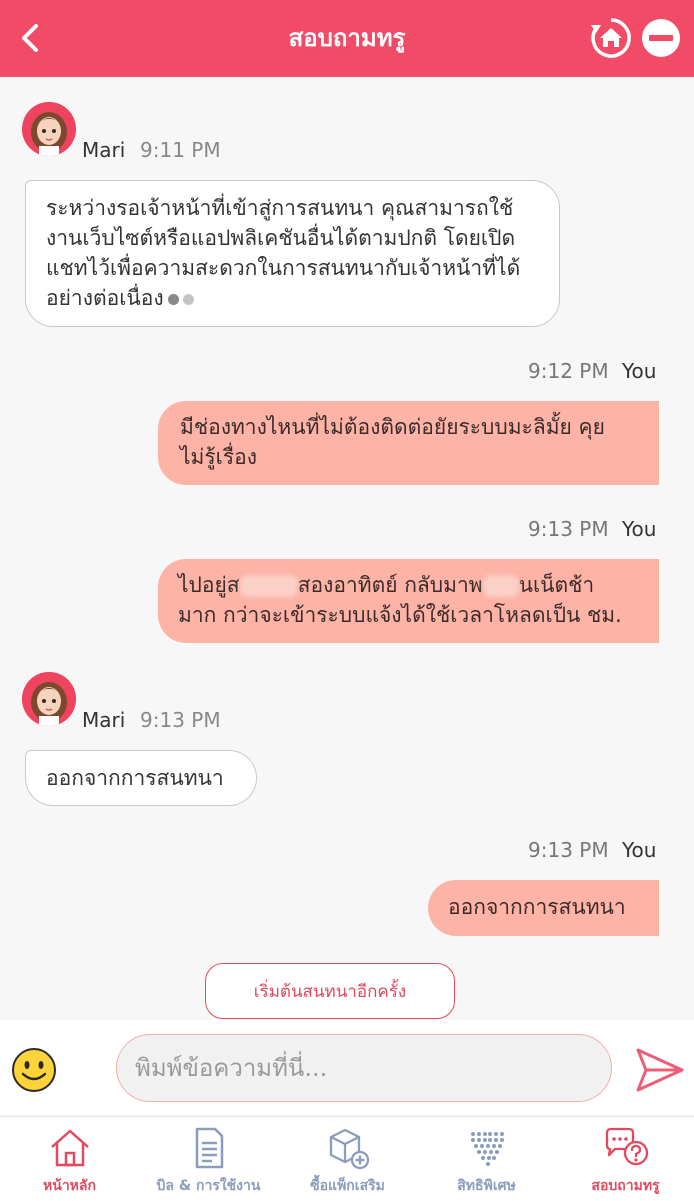 The width and height of the screenshot is (694, 1201). Describe the element at coordinates (487, 1149) in the screenshot. I see `heart-dots-icon` at that location.